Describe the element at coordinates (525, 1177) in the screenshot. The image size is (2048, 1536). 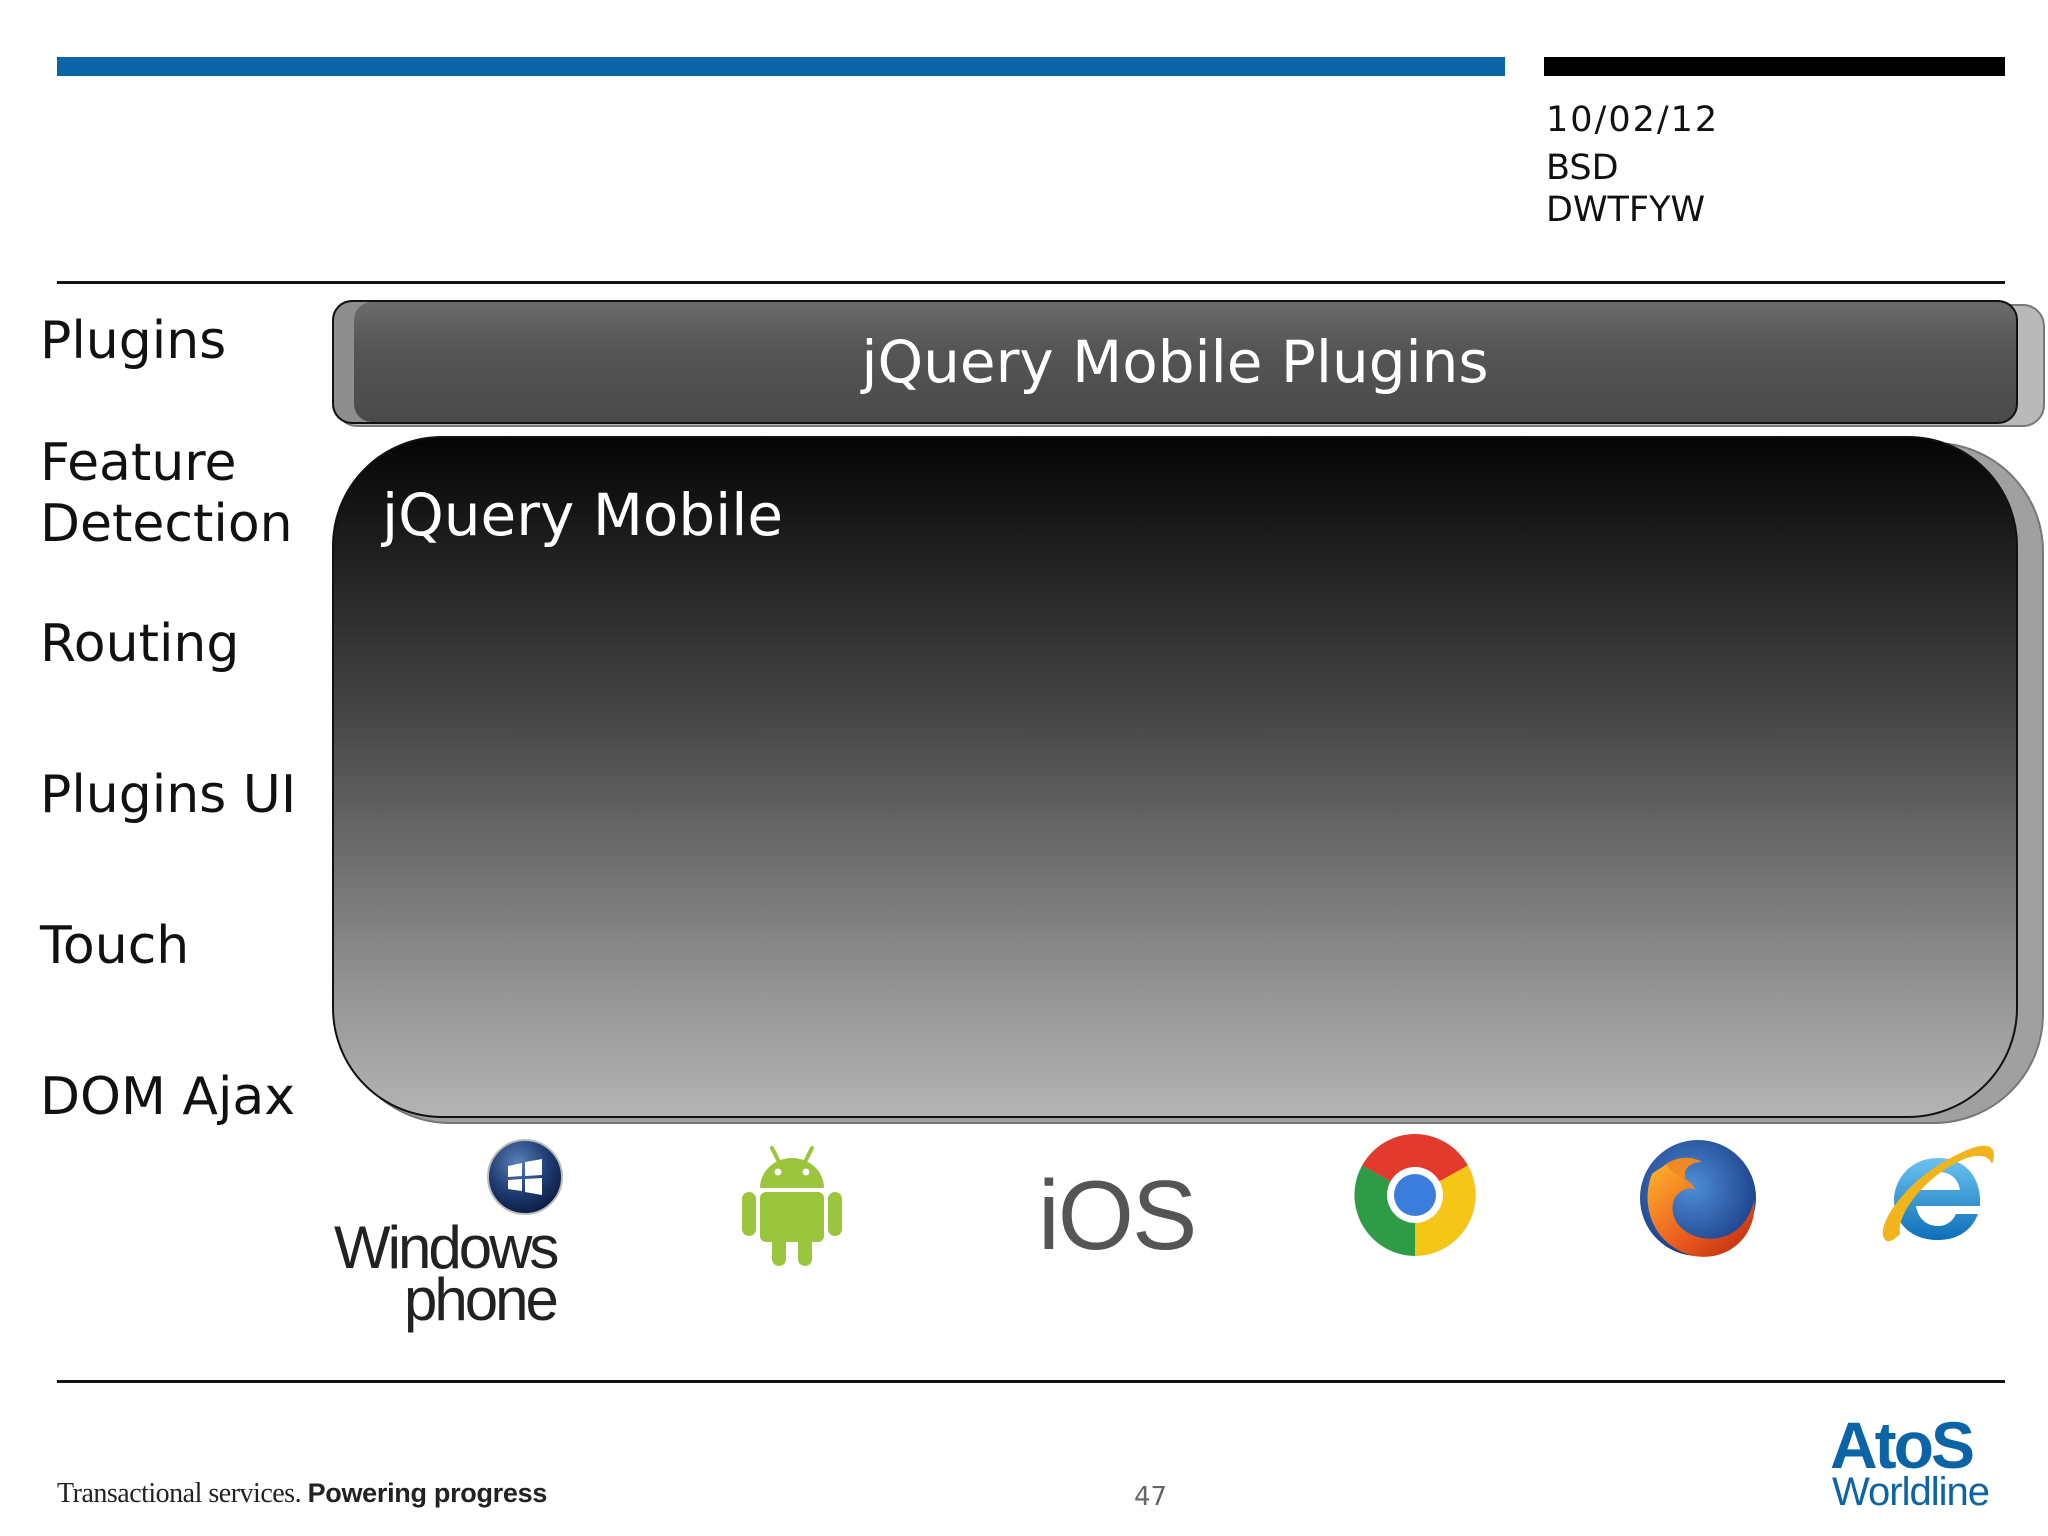
I see `windows-phone-icon` at that location.